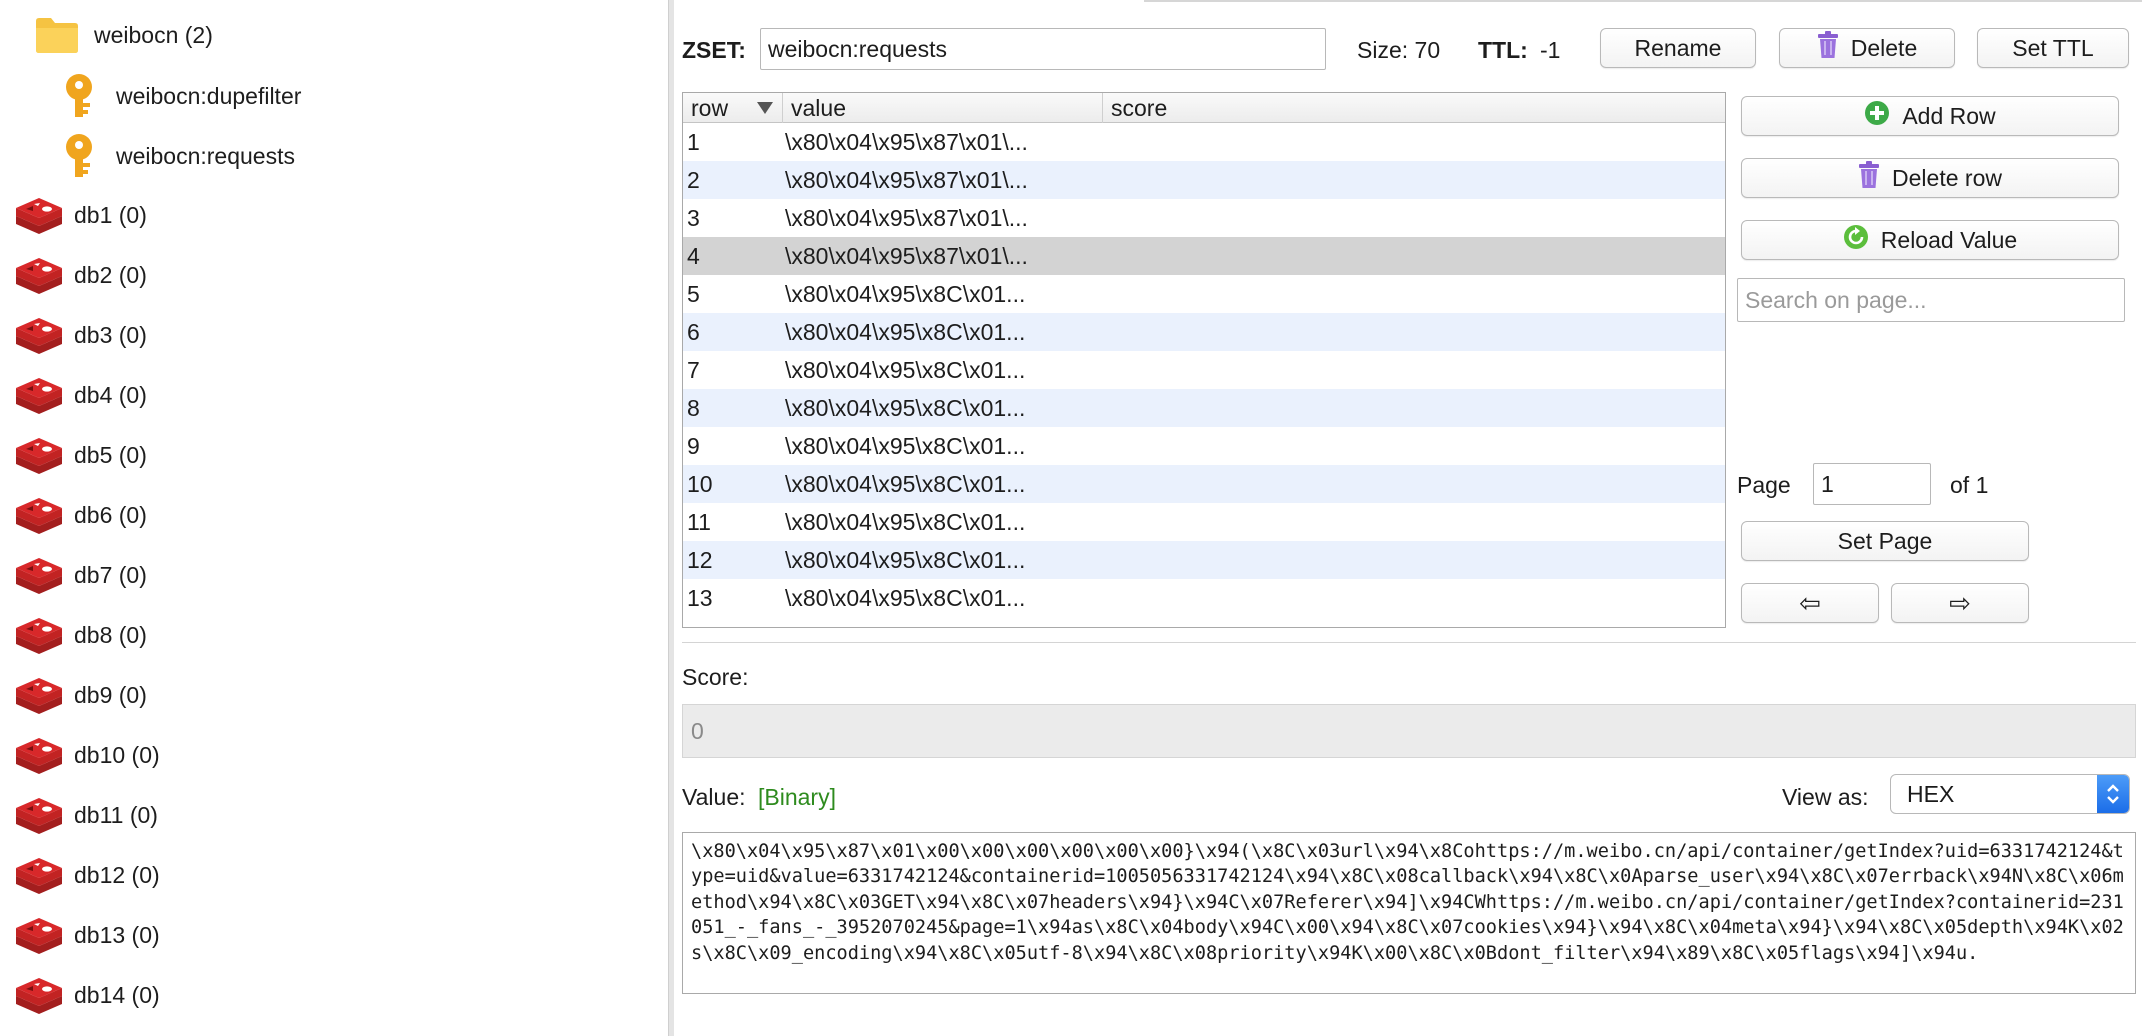 The image size is (2142, 1036). Describe the element at coordinates (1872, 484) in the screenshot. I see `page-number-input: 1` at that location.